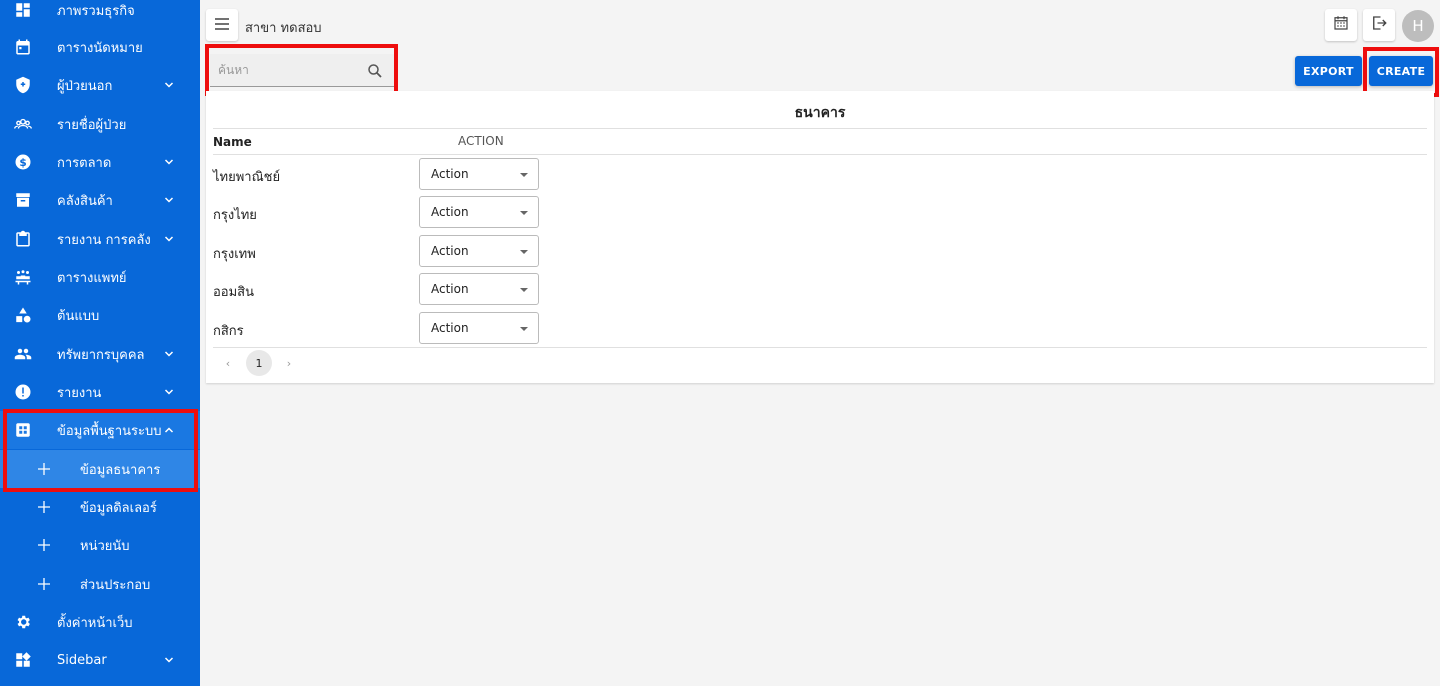 The width and height of the screenshot is (1440, 686). Describe the element at coordinates (234, 254) in the screenshot. I see `bank-name: กรุงเทพ` at that location.